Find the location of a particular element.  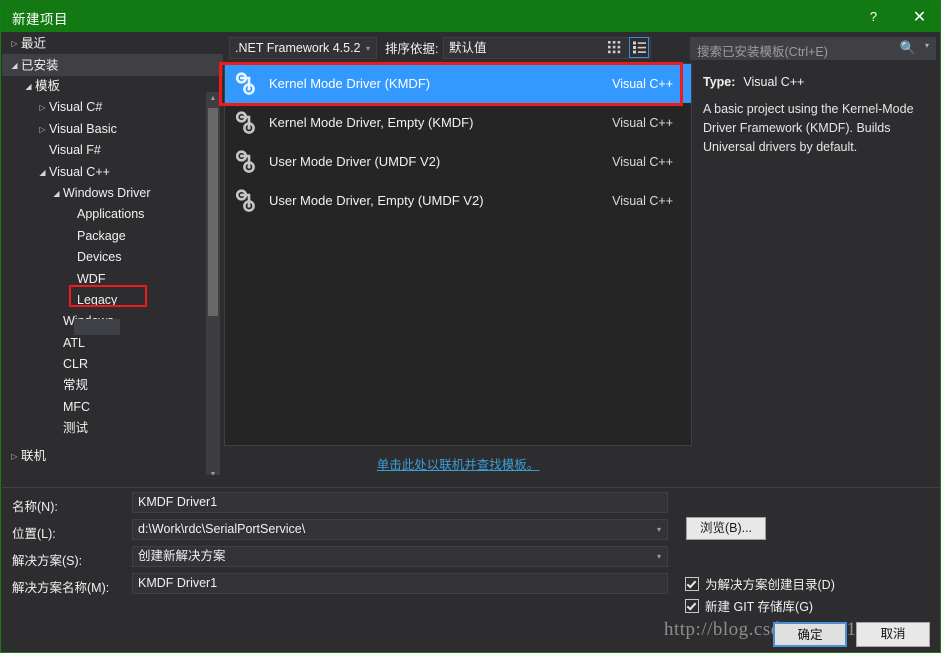

grid-view-icon is located at coordinates (614, 47).